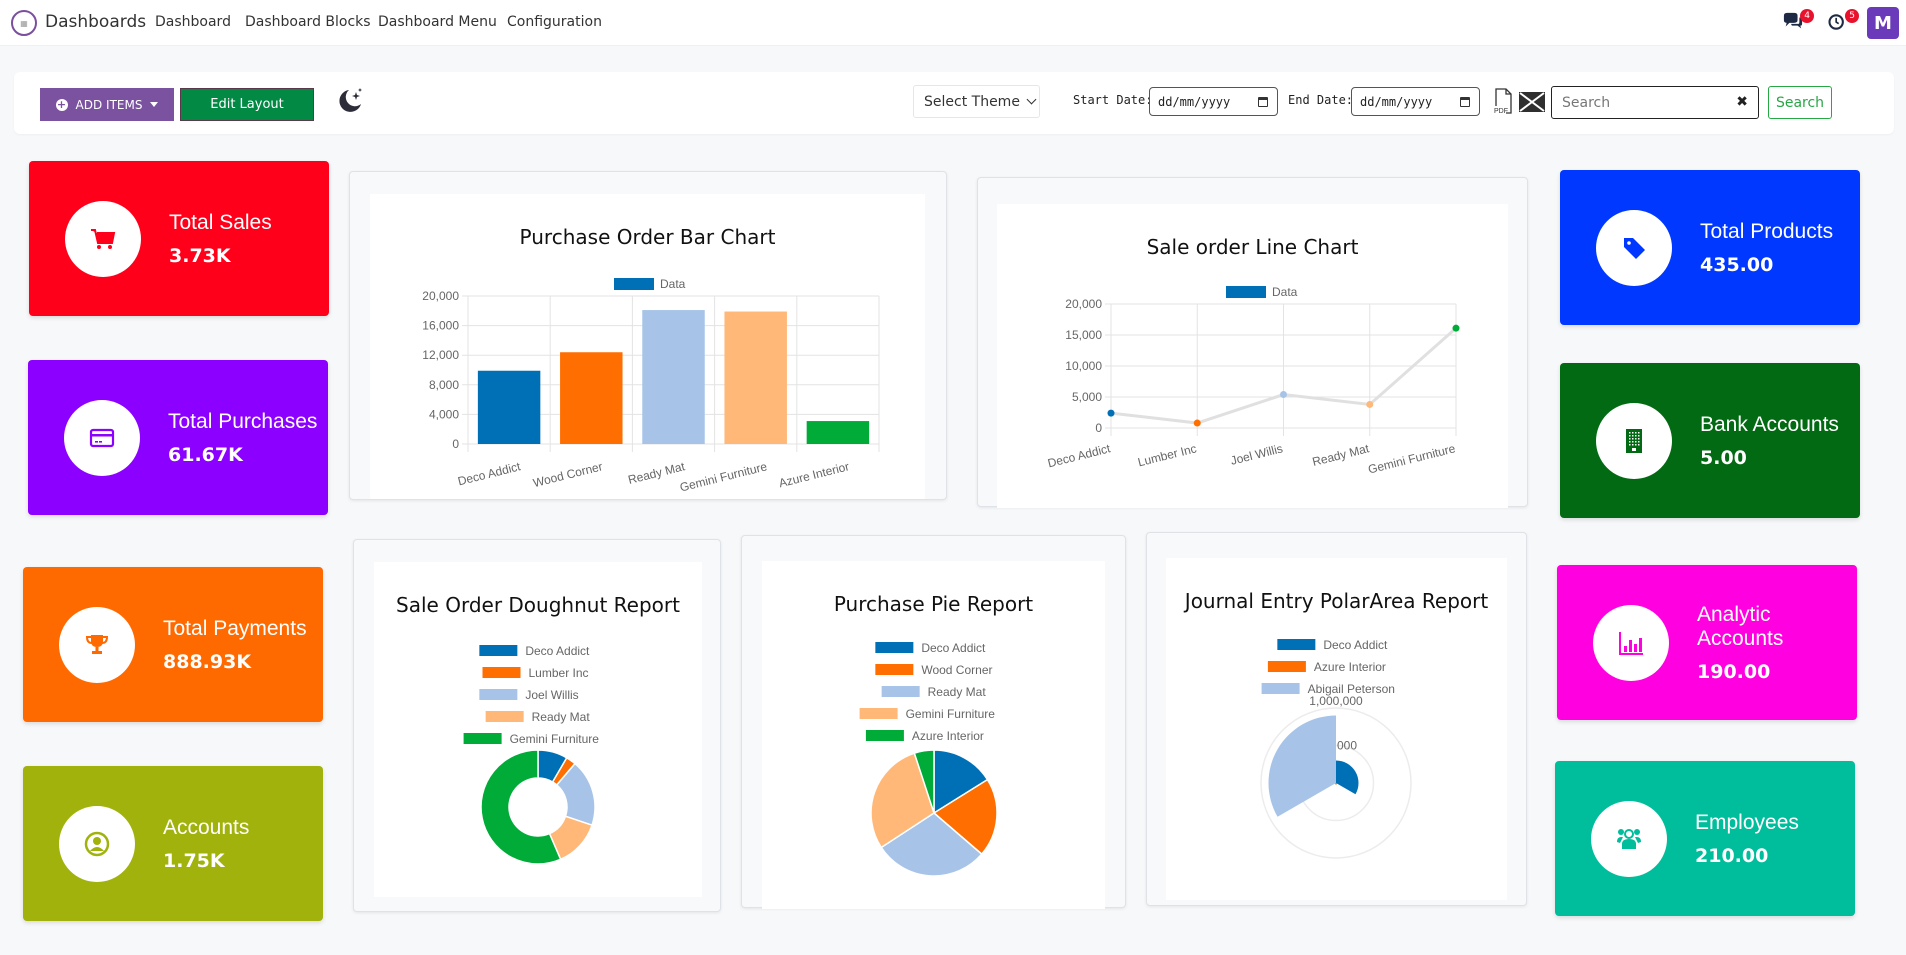 This screenshot has height=955, width=1906. Describe the element at coordinates (308, 22) in the screenshot. I see `nav-dashboard-blocks: Dashboard Blocks` at that location.